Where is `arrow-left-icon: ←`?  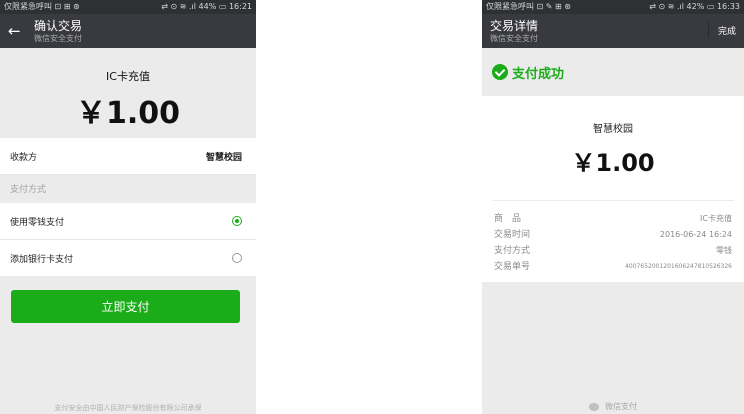 arrow-left-icon: ← is located at coordinates (21, 31).